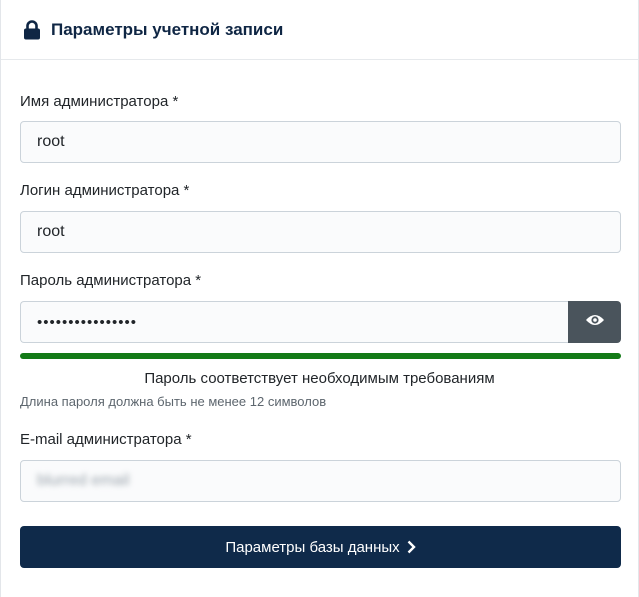  I want to click on admin-name-input: root, so click(320, 142).